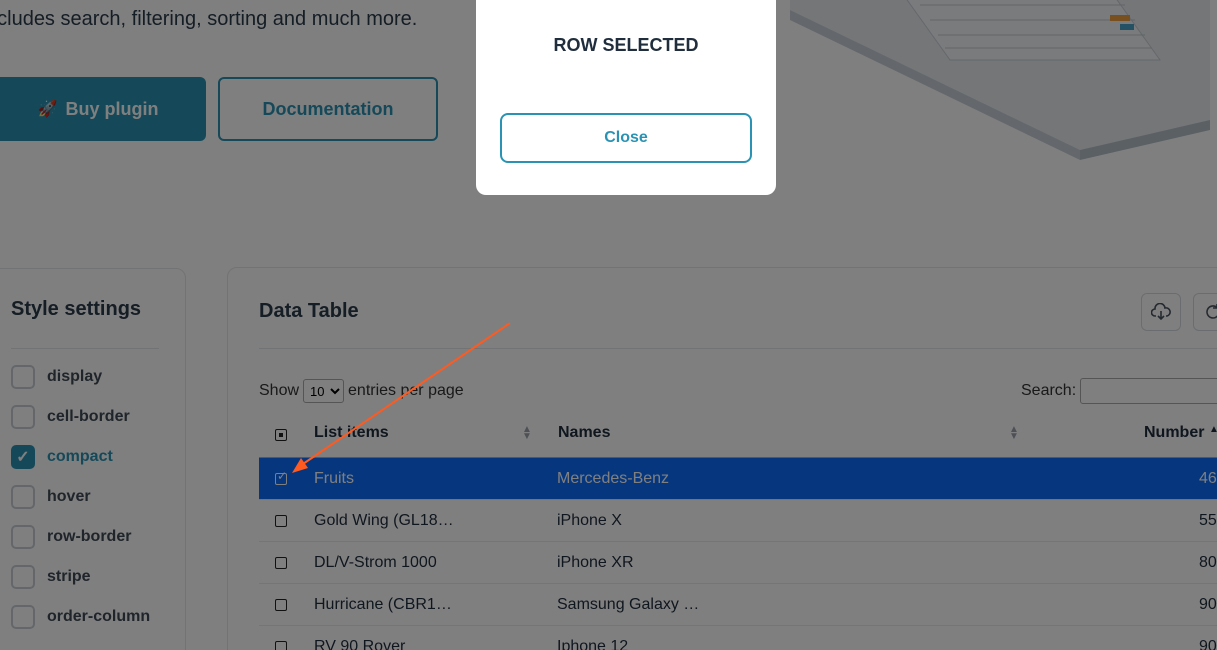 Image resolution: width=1217 pixels, height=650 pixels. What do you see at coordinates (626, 138) in the screenshot?
I see `close-button: Close` at bounding box center [626, 138].